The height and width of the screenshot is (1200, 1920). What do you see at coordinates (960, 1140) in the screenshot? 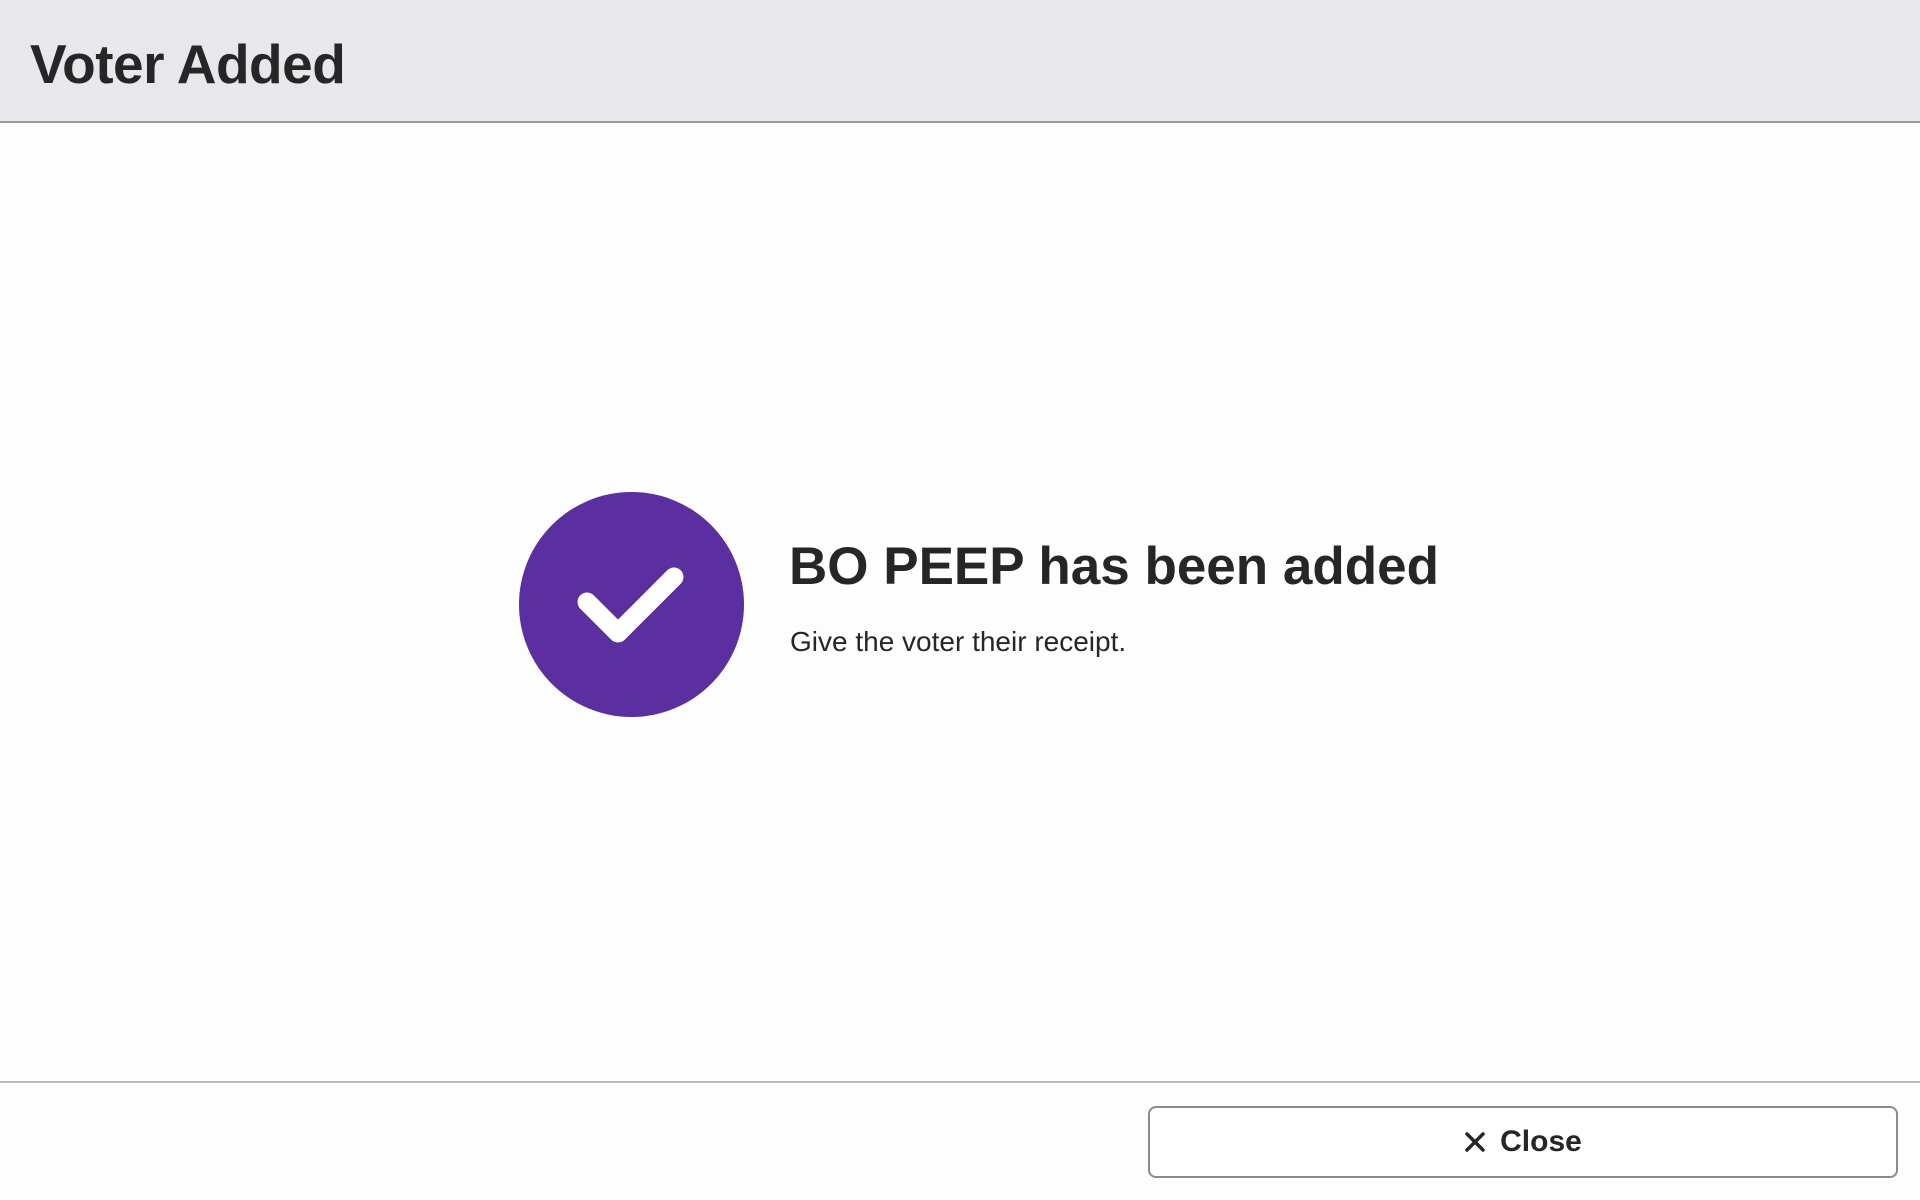
I see `footer-bar: Close` at bounding box center [960, 1140].